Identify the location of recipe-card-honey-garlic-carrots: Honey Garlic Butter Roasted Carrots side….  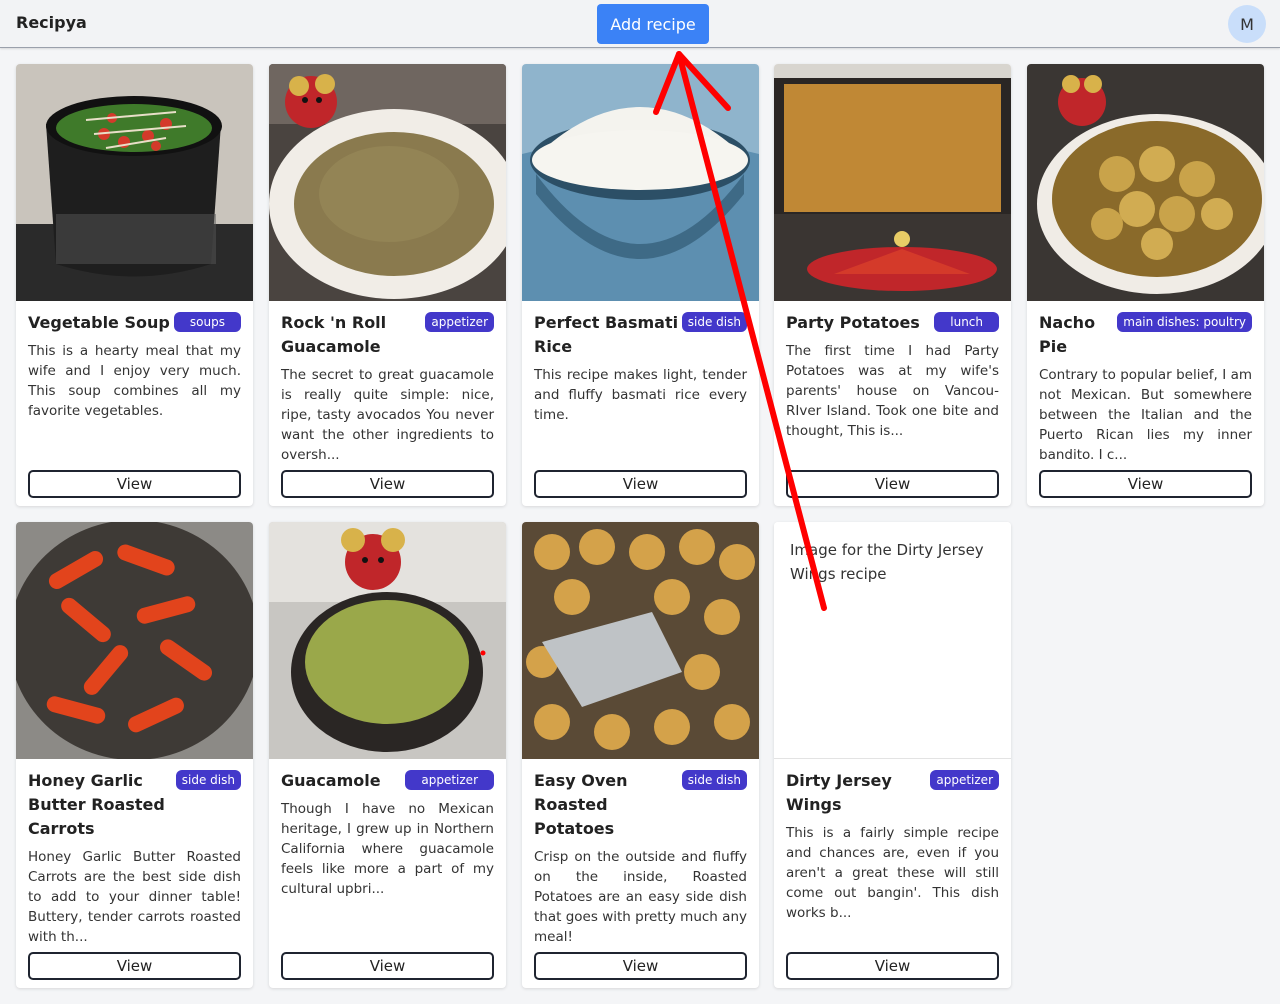
(134, 755).